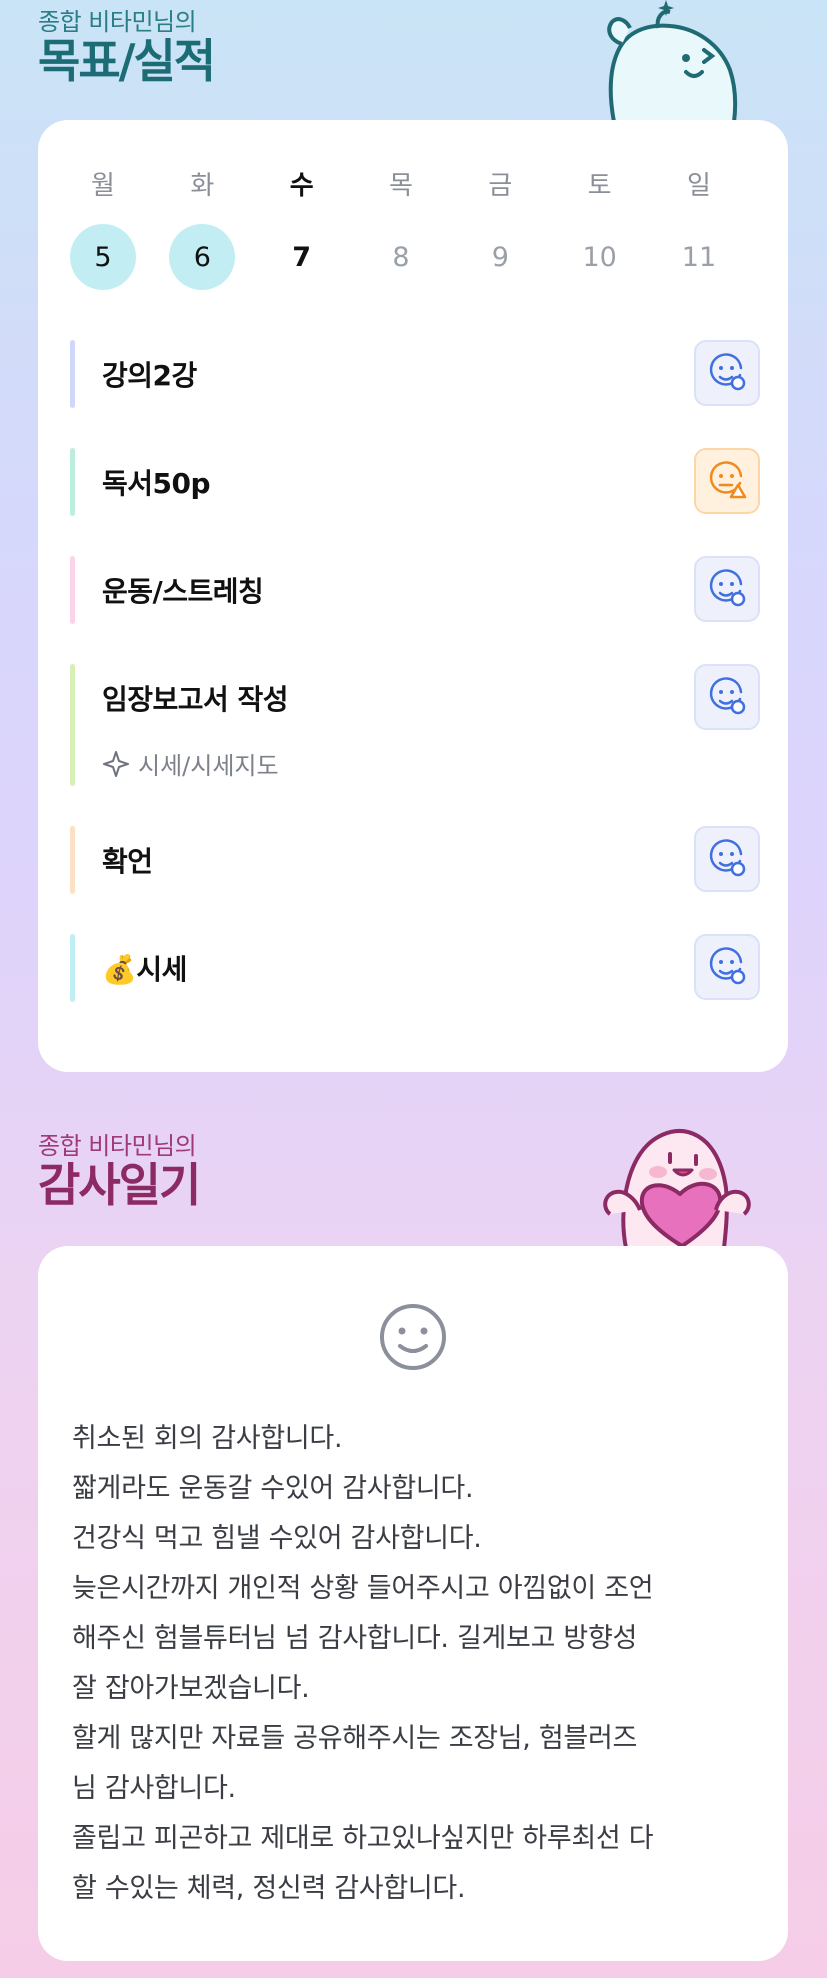 The image size is (827, 1978). Describe the element at coordinates (117, 22) in the screenshot. I see `goal-section-subtitle: 종합 비타민님의` at that location.